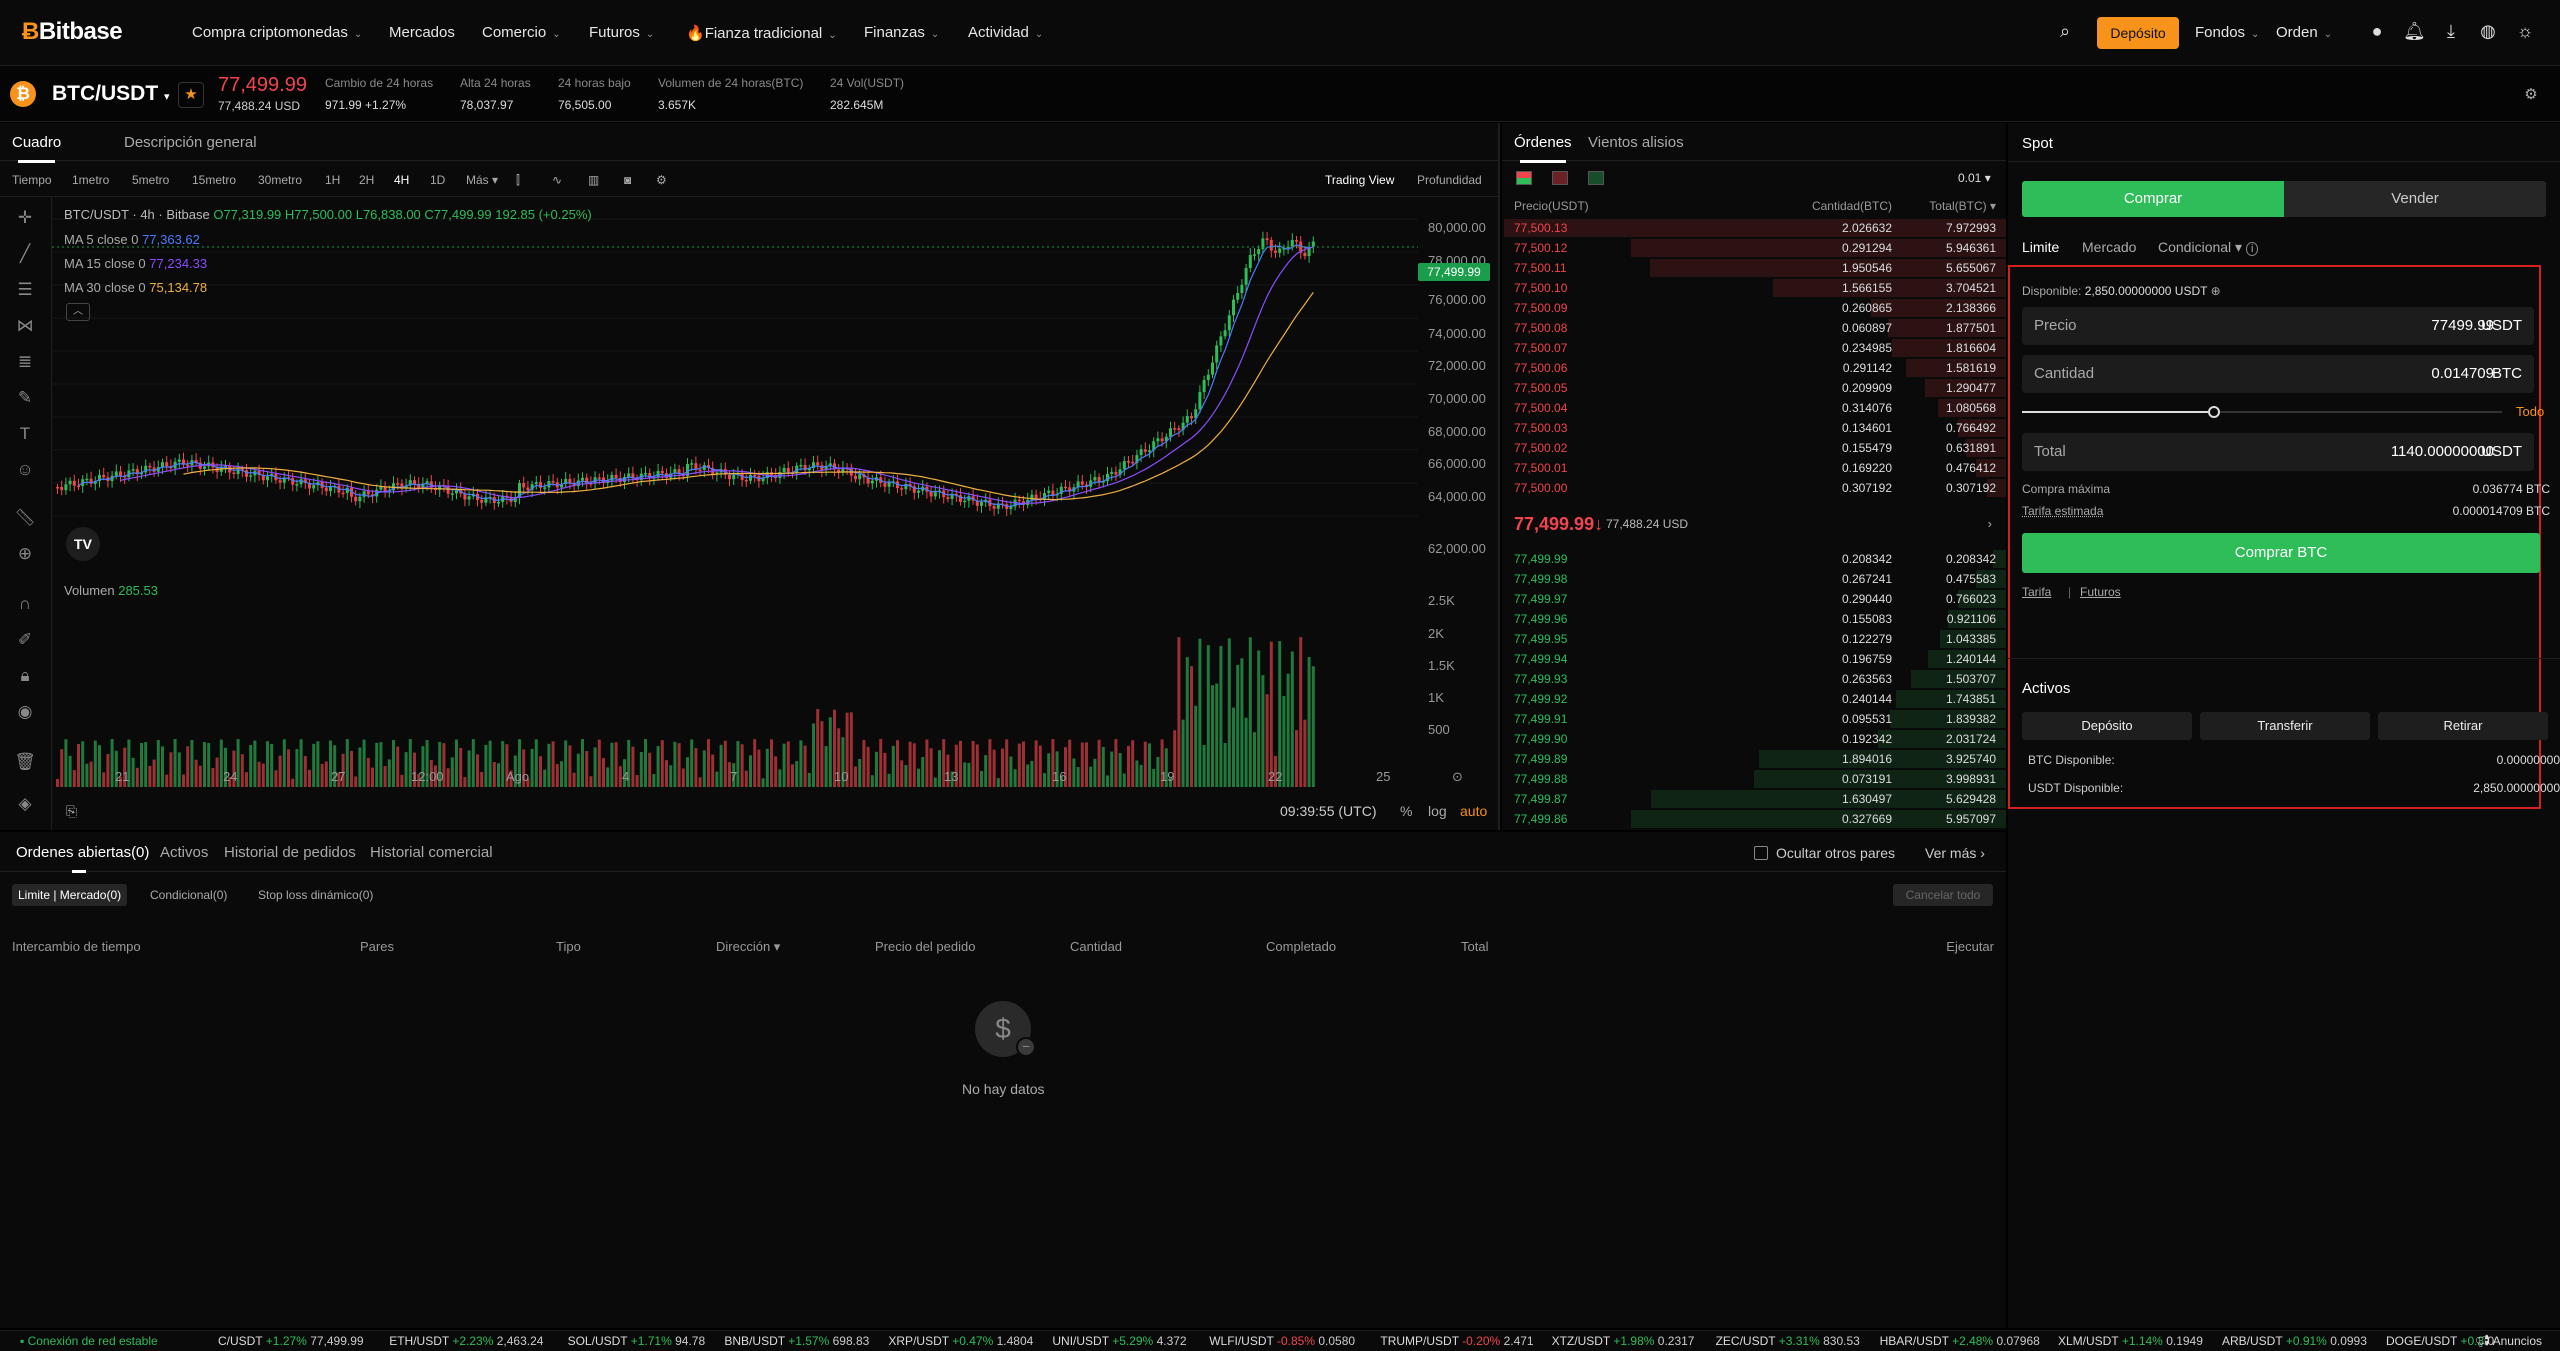 Image resolution: width=2560 pixels, height=1351 pixels. What do you see at coordinates (1457, 777) in the screenshot?
I see `reset-time-icon: ⊙` at bounding box center [1457, 777].